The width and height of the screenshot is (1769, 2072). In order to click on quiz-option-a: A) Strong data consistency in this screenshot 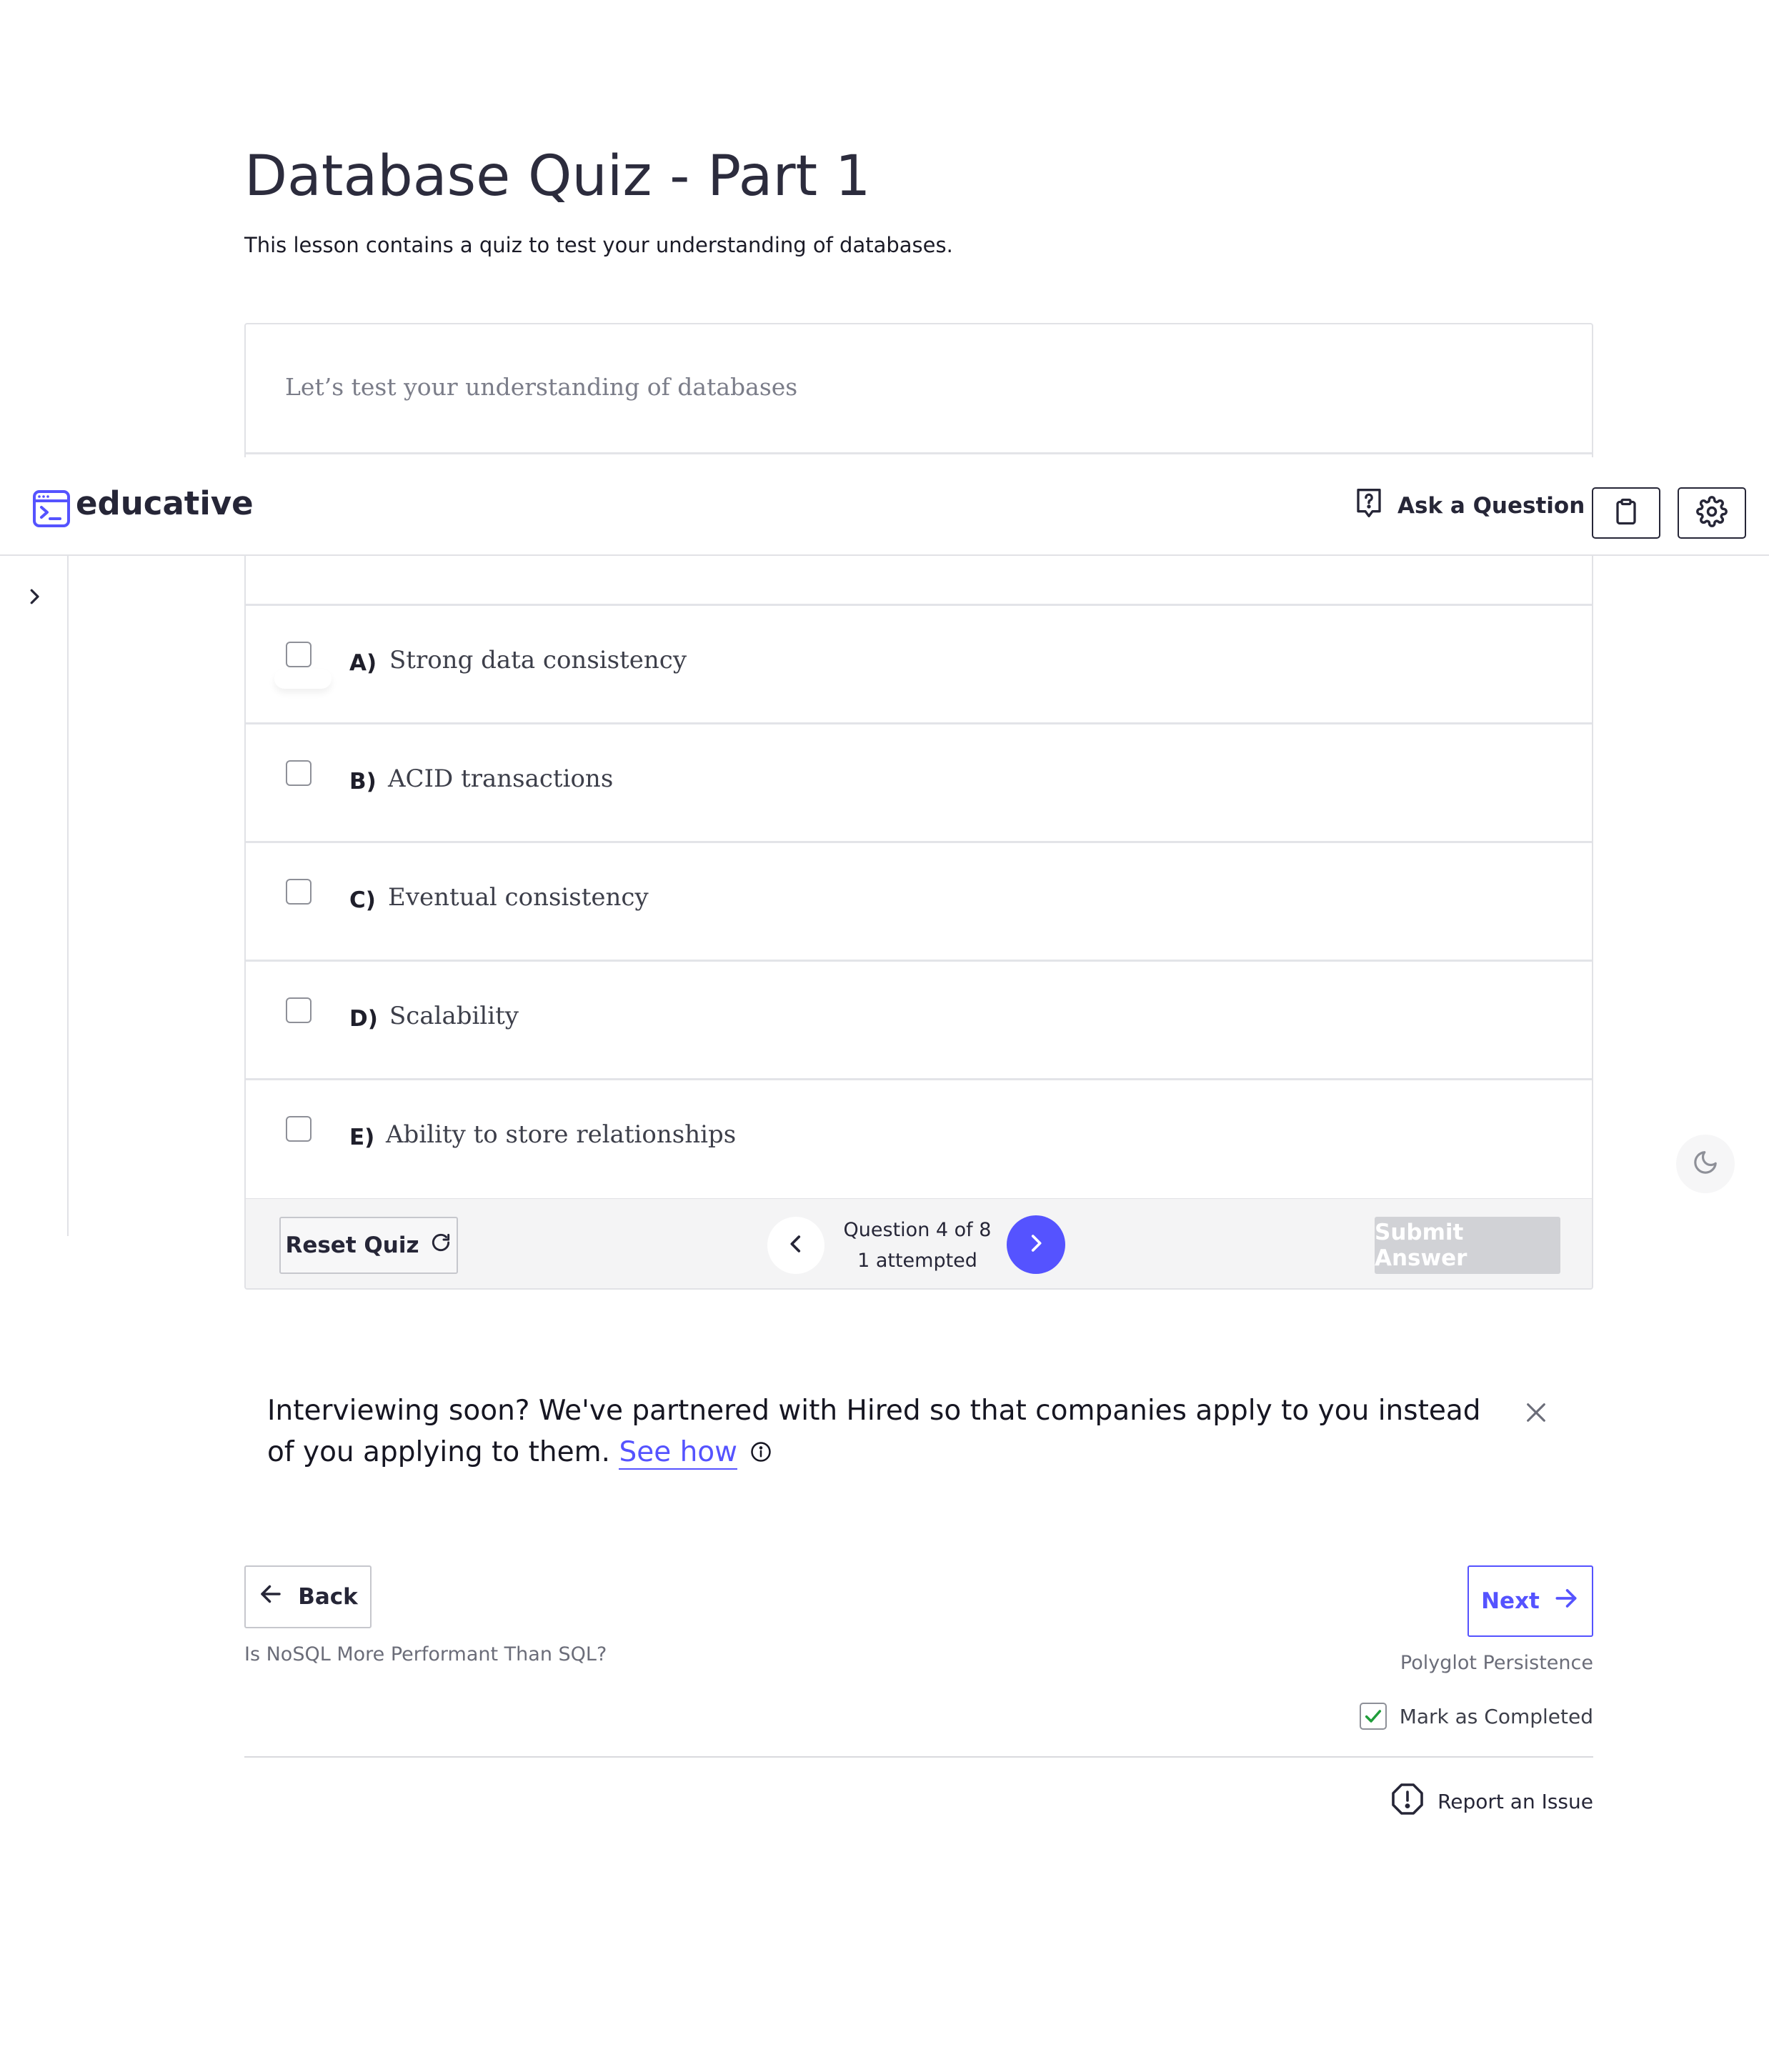, I will do `click(919, 665)`.